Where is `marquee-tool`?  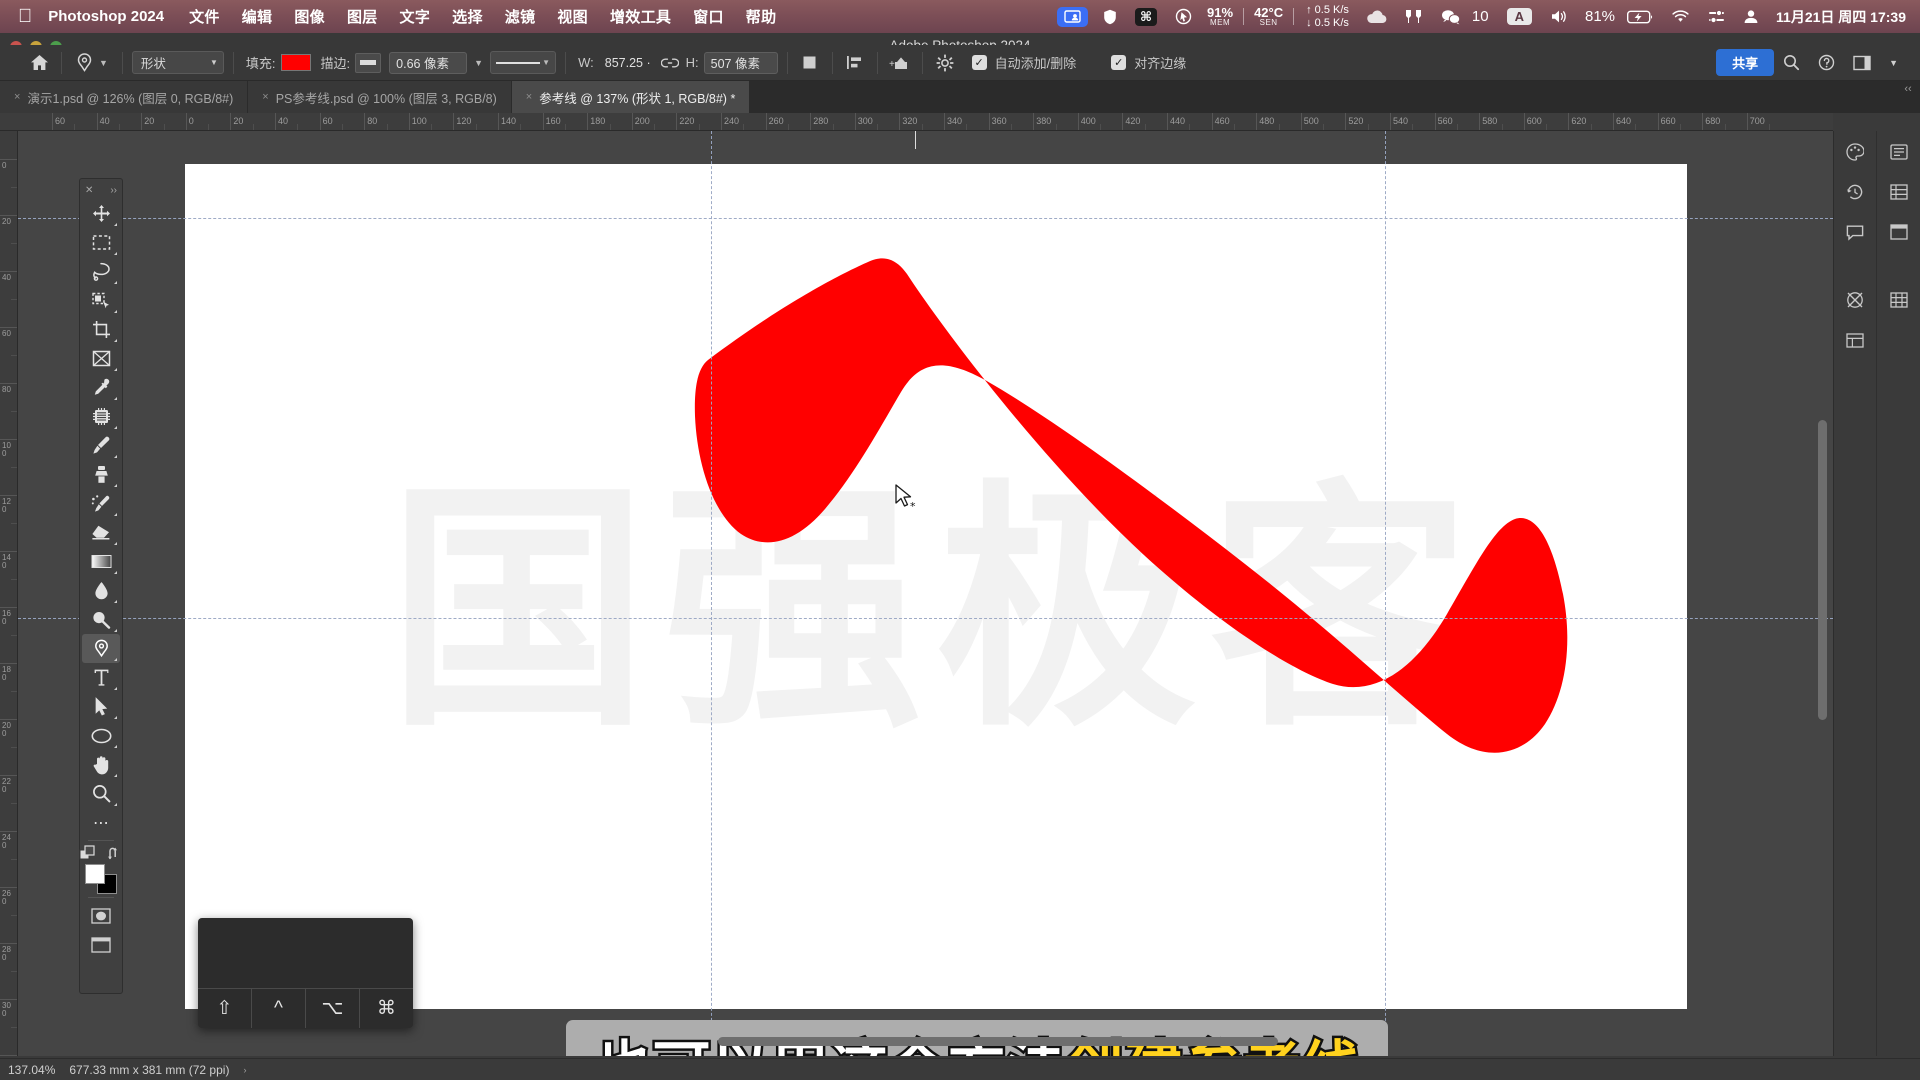
marquee-tool is located at coordinates (101, 242).